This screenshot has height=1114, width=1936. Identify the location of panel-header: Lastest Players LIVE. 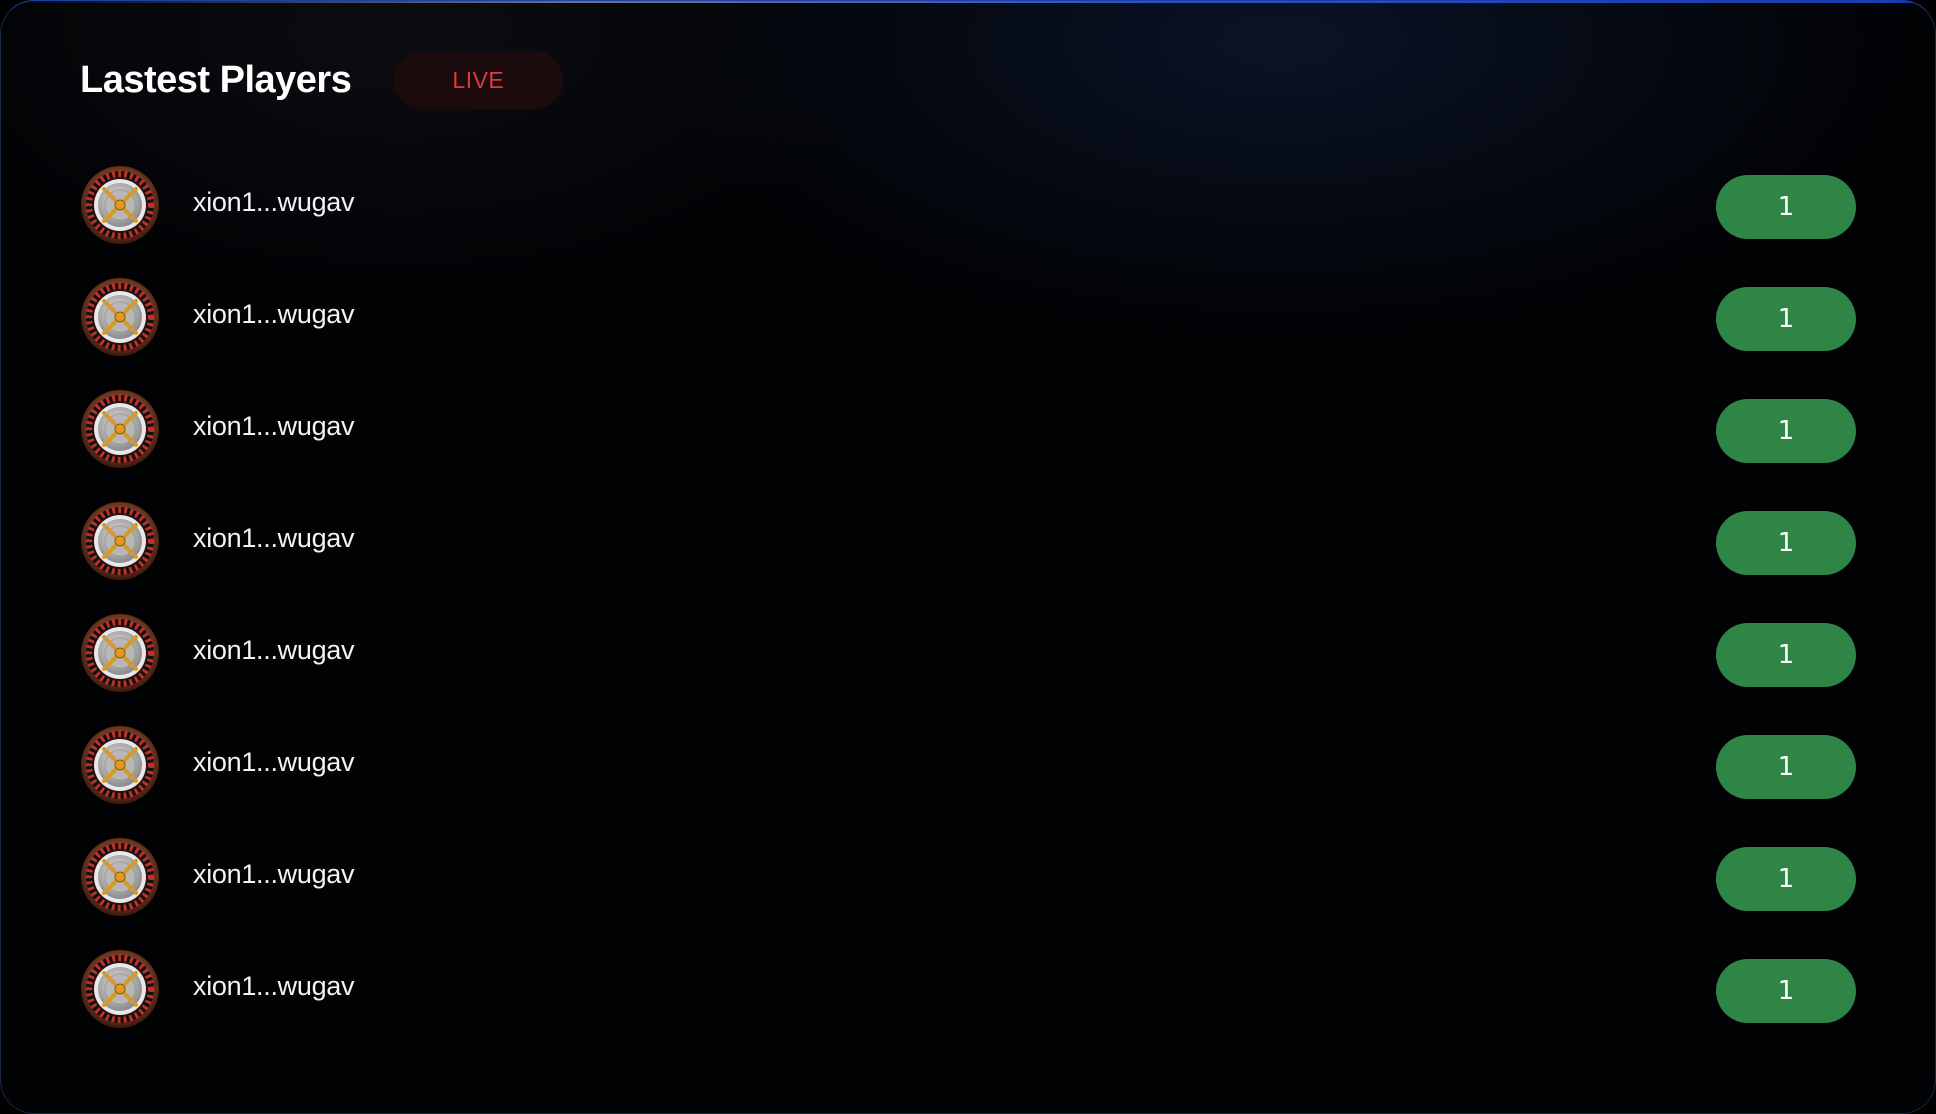
(322, 80).